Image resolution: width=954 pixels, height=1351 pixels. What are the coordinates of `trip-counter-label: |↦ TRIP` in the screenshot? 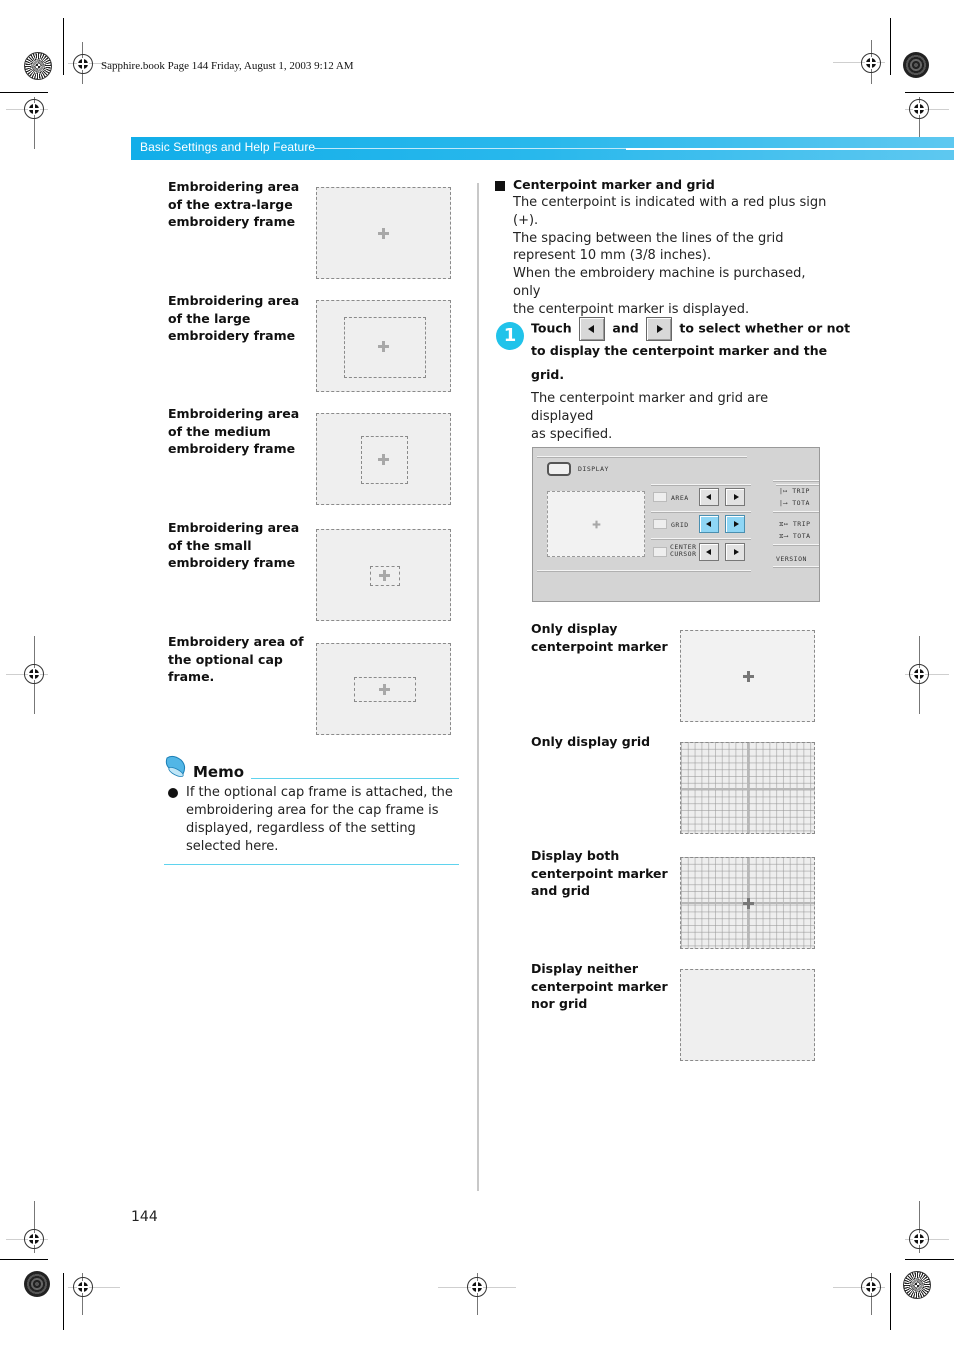 It's located at (794, 491).